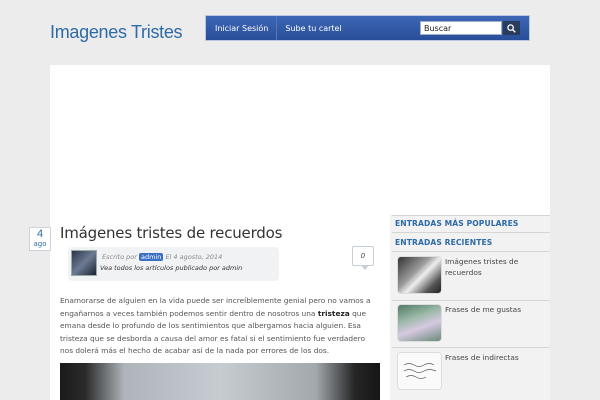 The image size is (600, 400). What do you see at coordinates (171, 233) in the screenshot?
I see `post-title: Imágenes tristes de recuerdos` at bounding box center [171, 233].